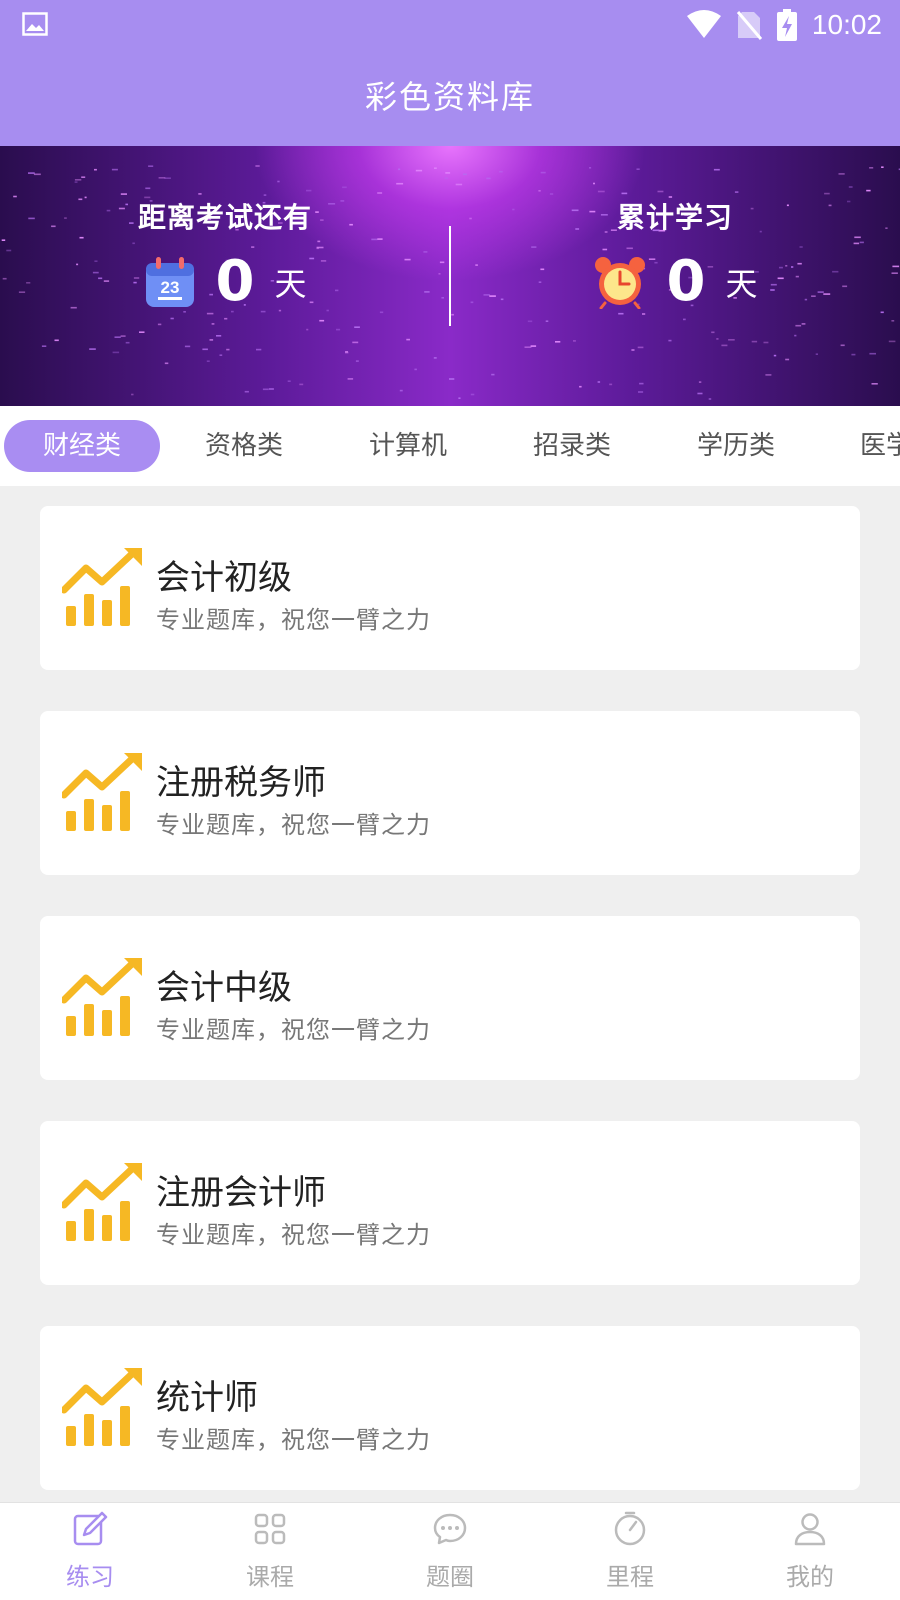  What do you see at coordinates (880, 446) in the screenshot?
I see `tab-medical: 医学` at bounding box center [880, 446].